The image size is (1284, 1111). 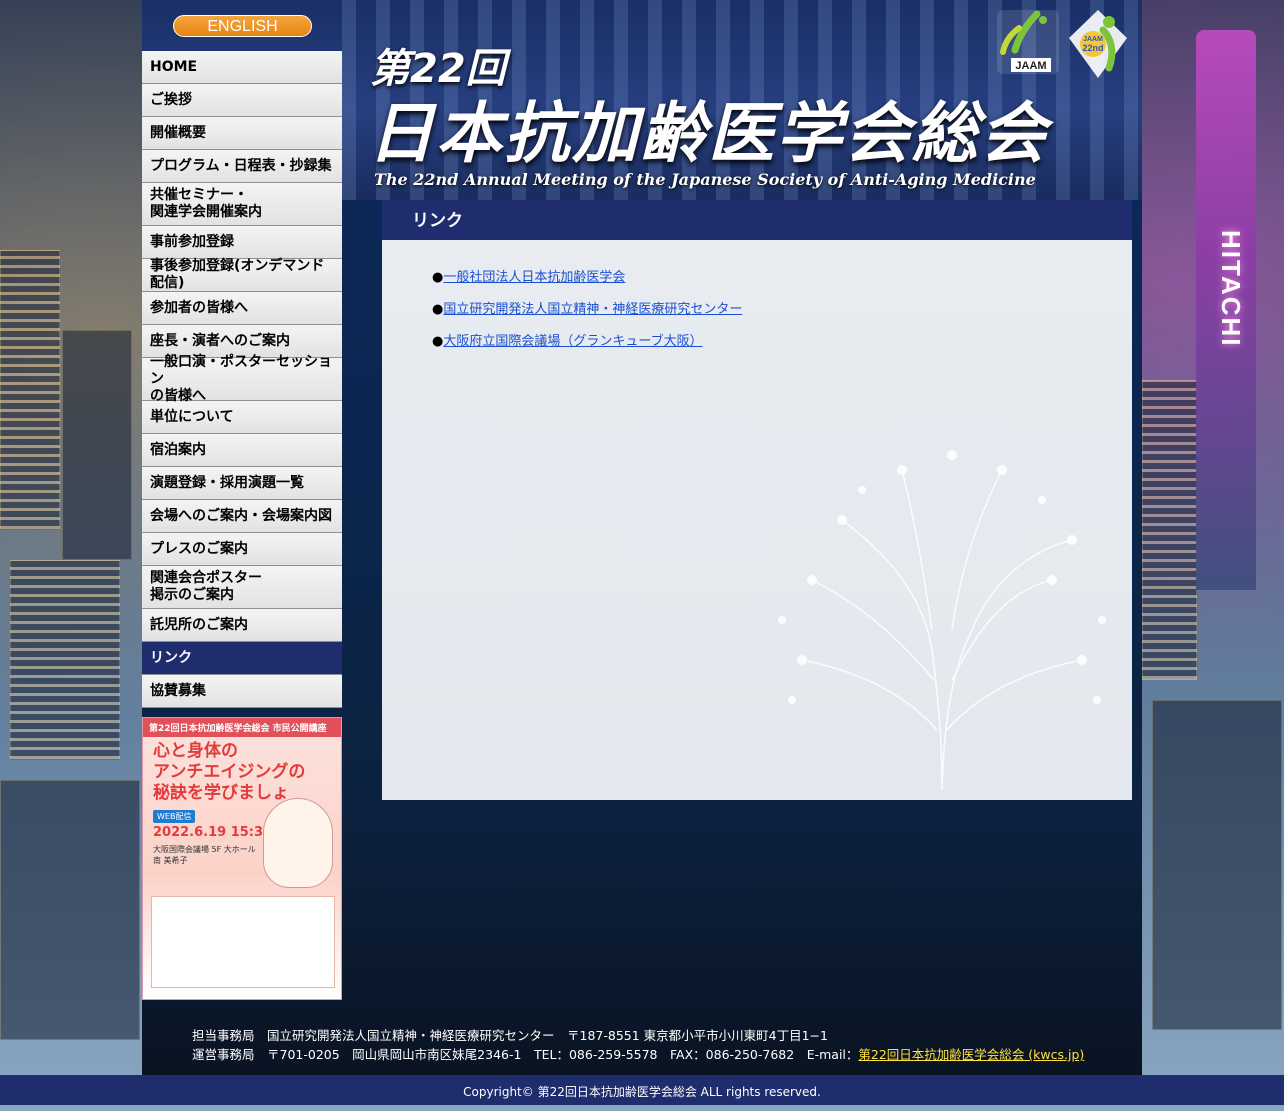 I want to click on poster-headline: 心と身体の アンチエイジングの 秘訣を学びましょ, so click(x=229, y=772).